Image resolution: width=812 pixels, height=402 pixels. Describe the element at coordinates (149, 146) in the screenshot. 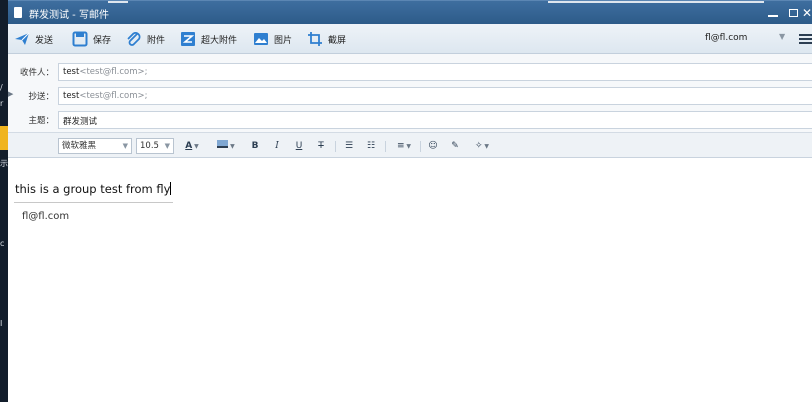

I see `font-size-value: 10.5` at that location.